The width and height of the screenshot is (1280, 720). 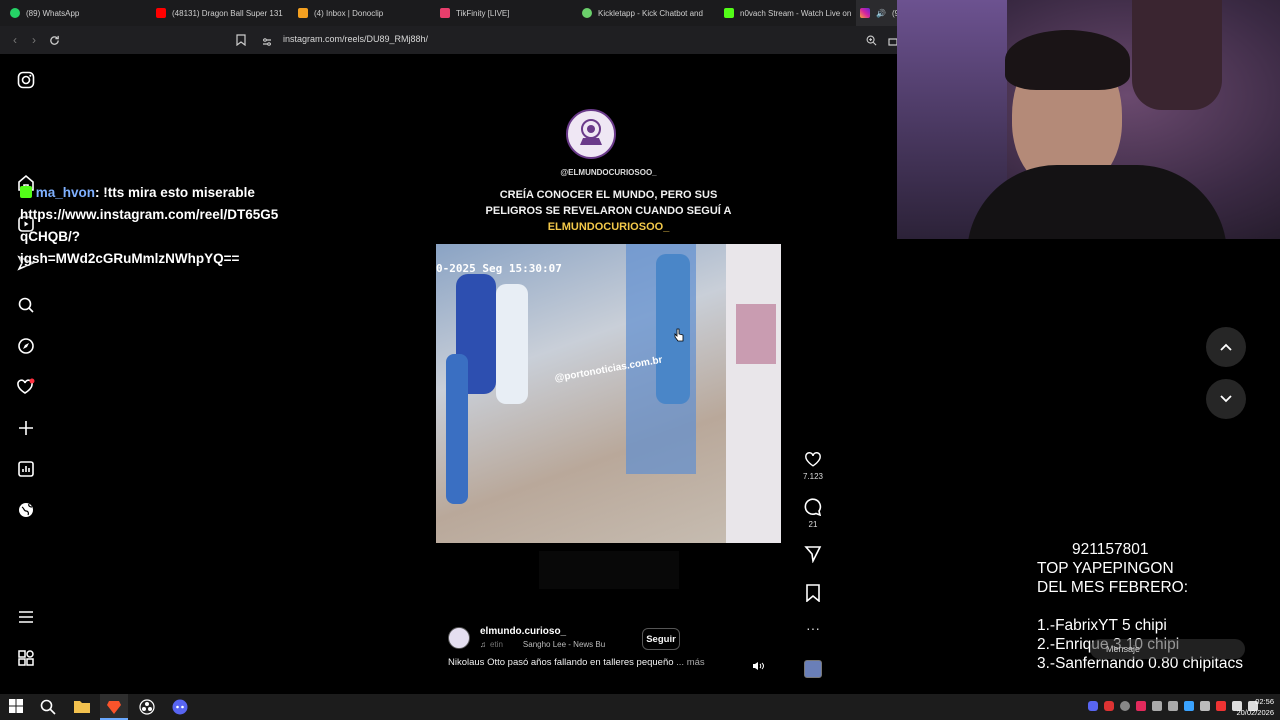 I want to click on tab-instagram: 🔊 (9, so click(x=876, y=13).